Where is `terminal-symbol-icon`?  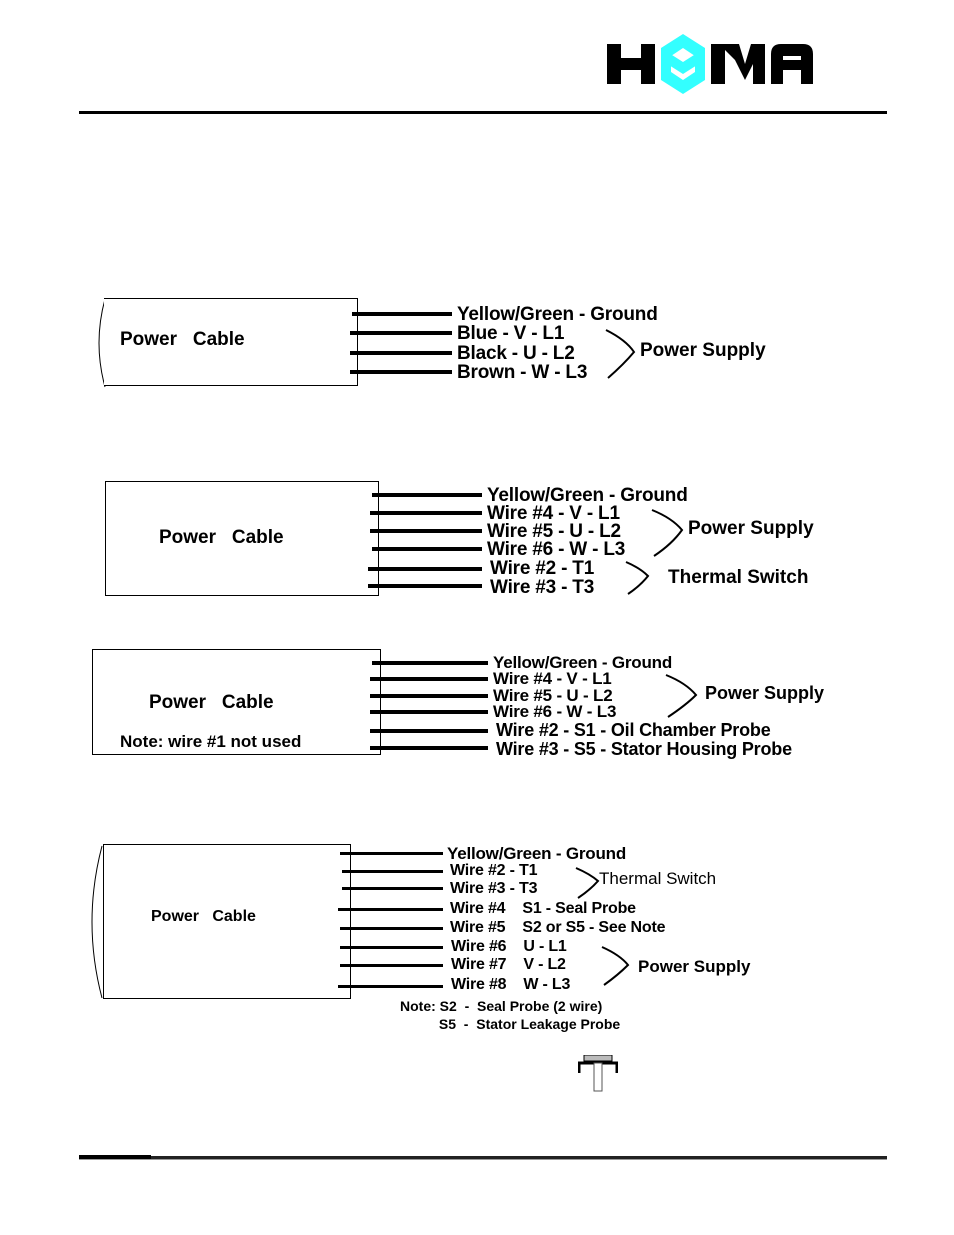 terminal-symbol-icon is located at coordinates (598, 1073).